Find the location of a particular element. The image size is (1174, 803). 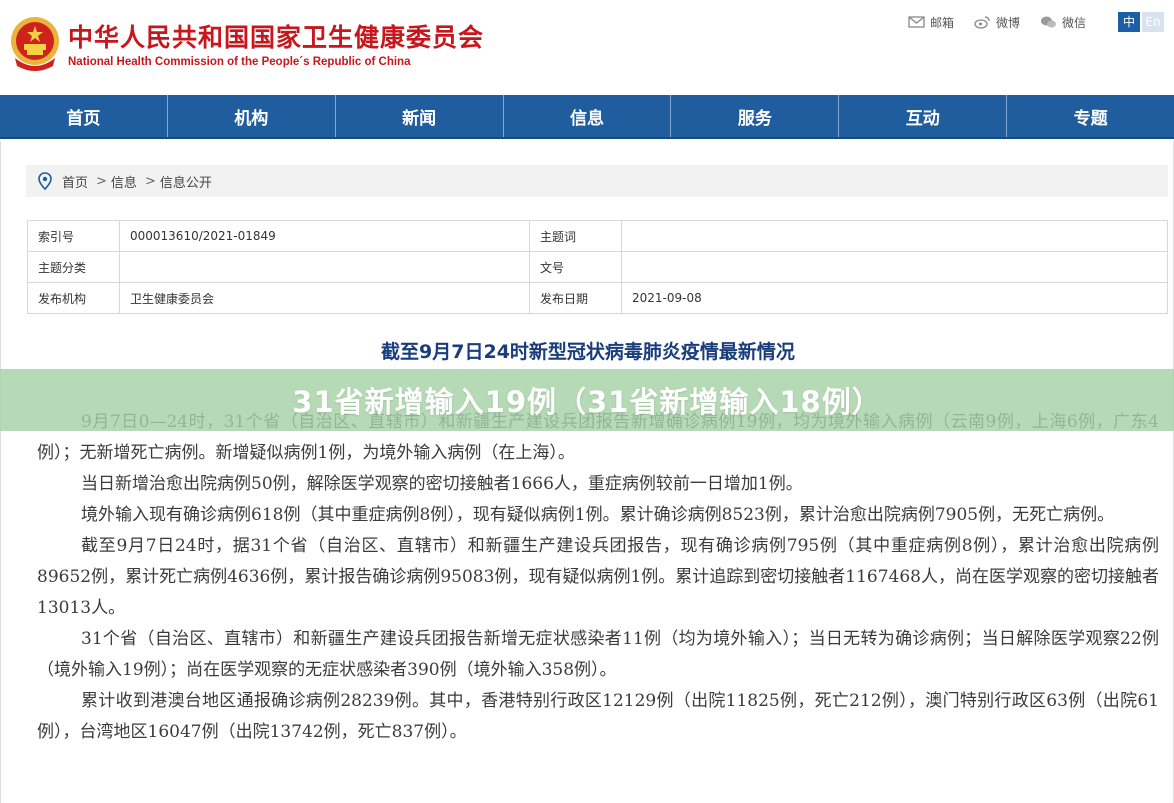

headline-overlay-text: 31省新增输入19例（31省新增输入18例） is located at coordinates (587, 402).